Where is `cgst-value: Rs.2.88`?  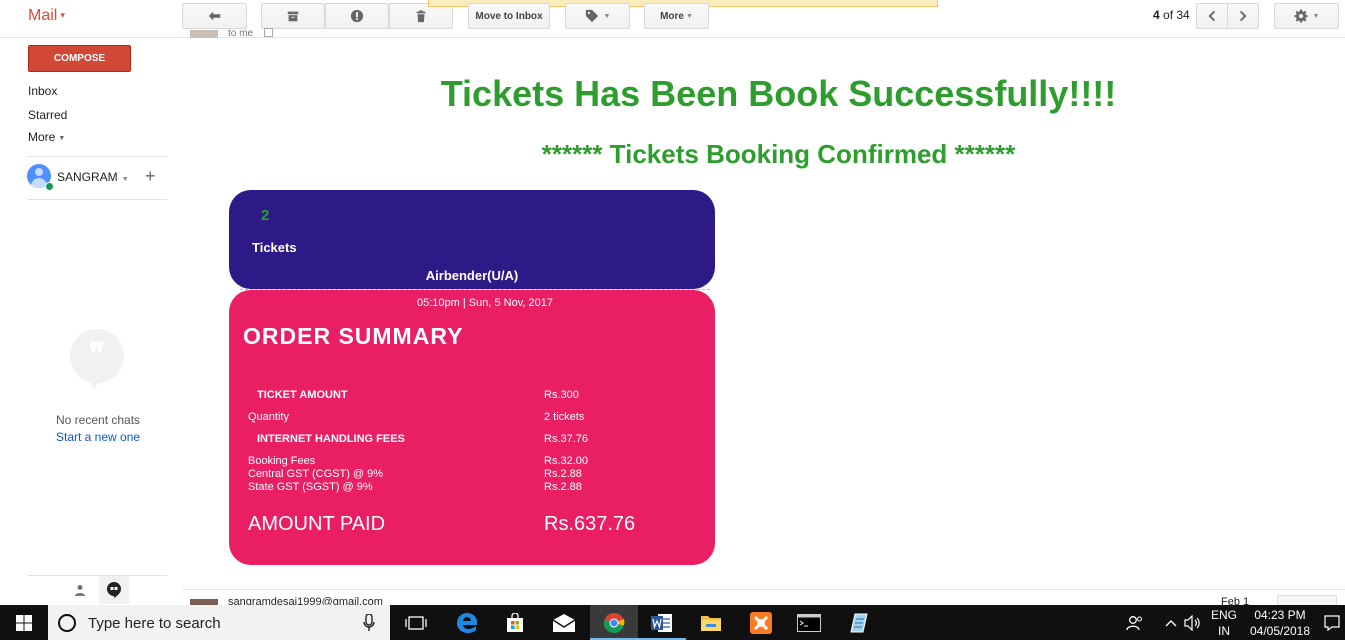 cgst-value: Rs.2.88 is located at coordinates (563, 474).